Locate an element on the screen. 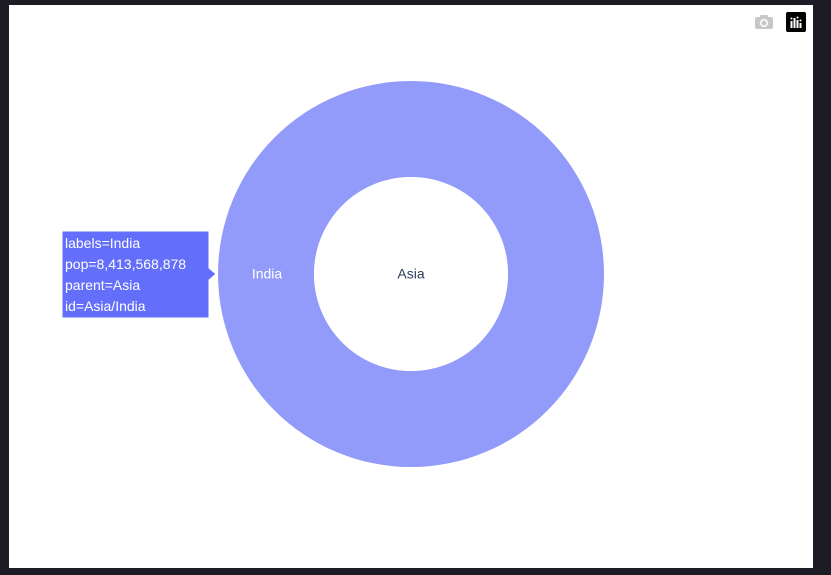  sunburst-label-asia: Asia is located at coordinates (410, 274).